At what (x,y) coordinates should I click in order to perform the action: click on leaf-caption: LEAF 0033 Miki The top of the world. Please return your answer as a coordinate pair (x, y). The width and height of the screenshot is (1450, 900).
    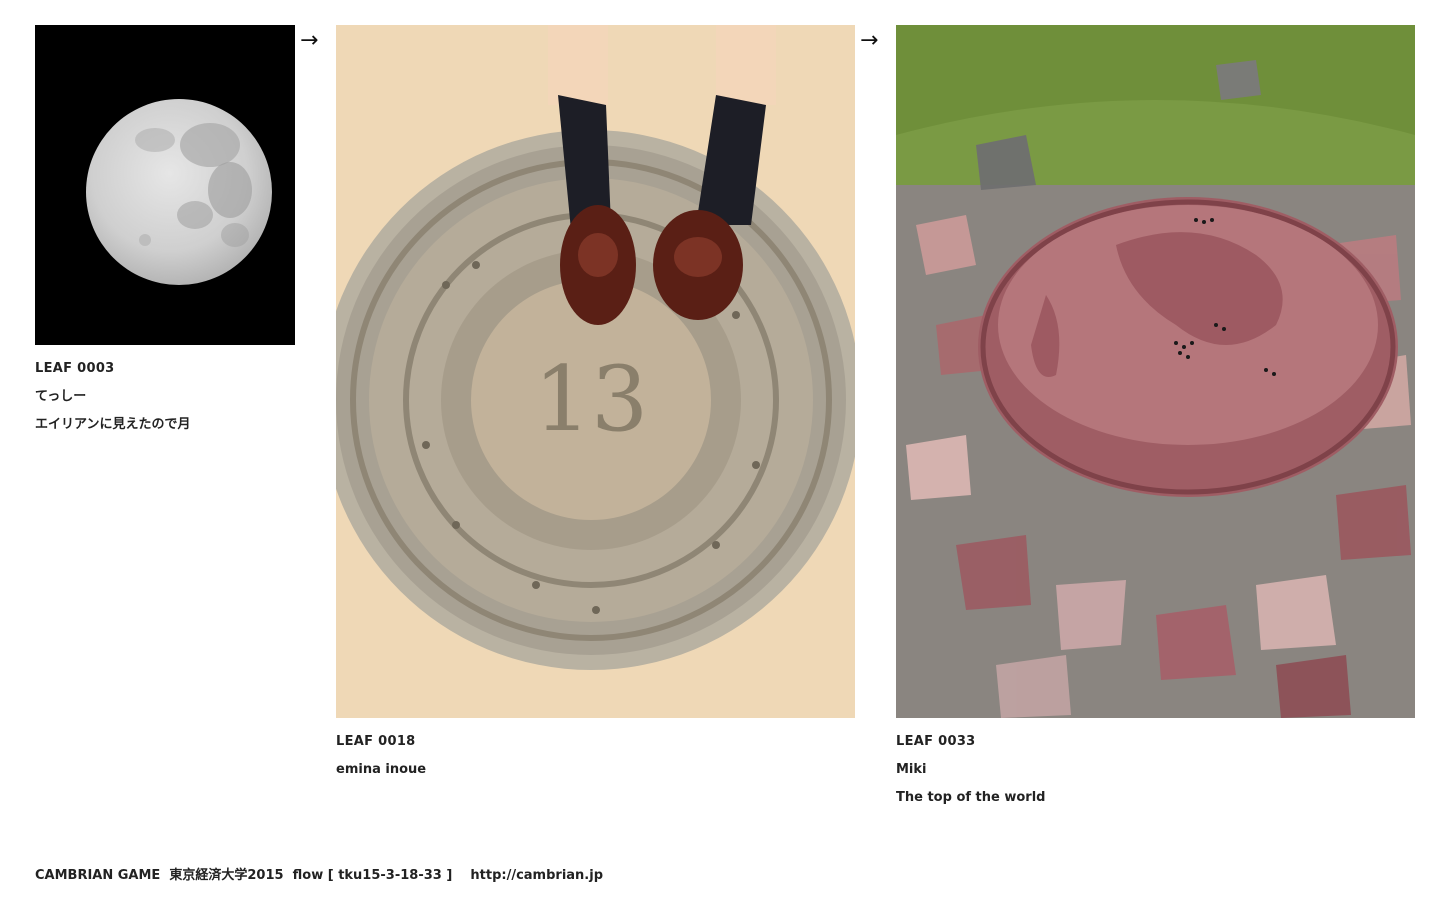
    Looking at the image, I should click on (1155, 770).